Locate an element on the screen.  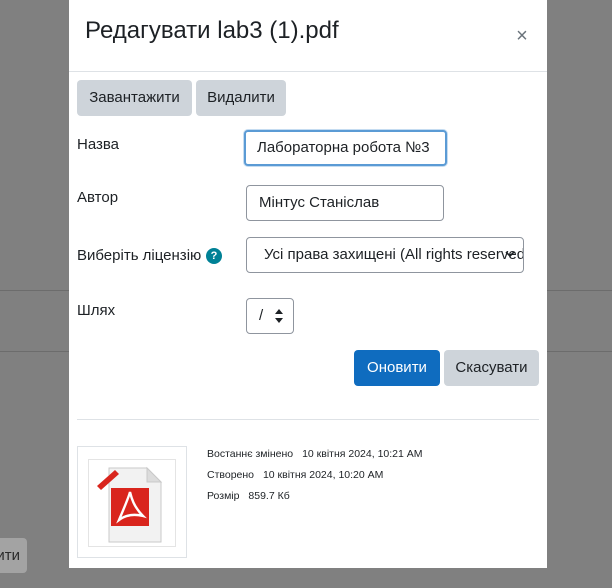
license-label: Виберіть ліцензію is located at coordinates (139, 255).